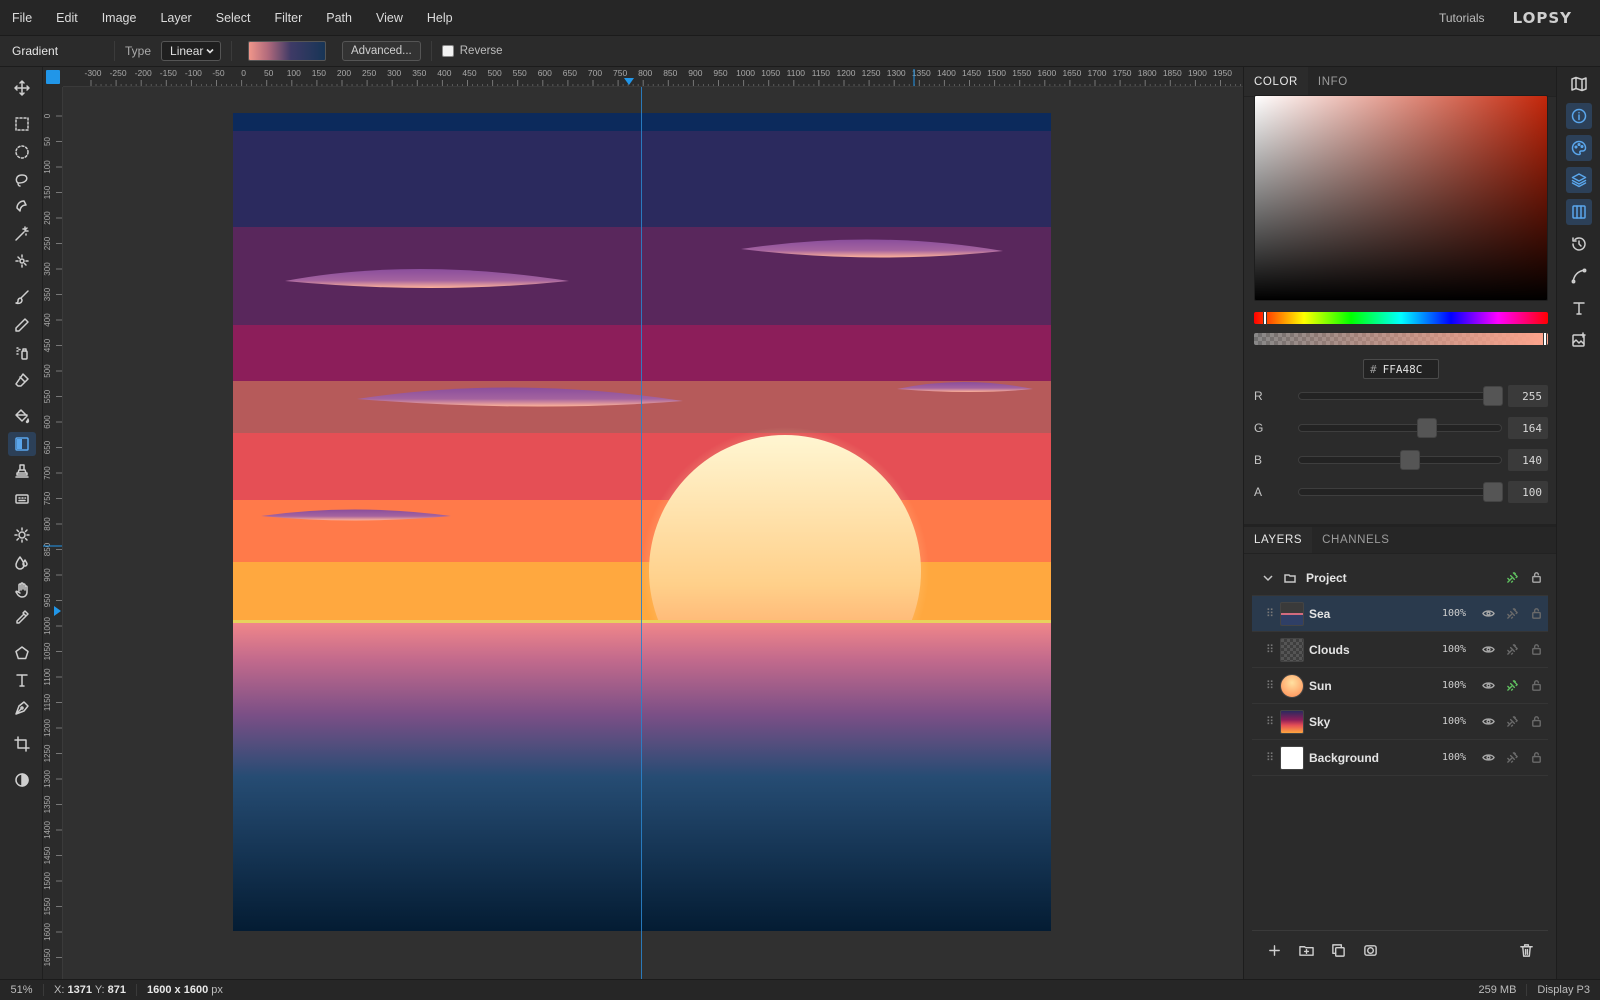 The width and height of the screenshot is (1600, 1000). I want to click on magic-wand-tool, so click(22, 234).